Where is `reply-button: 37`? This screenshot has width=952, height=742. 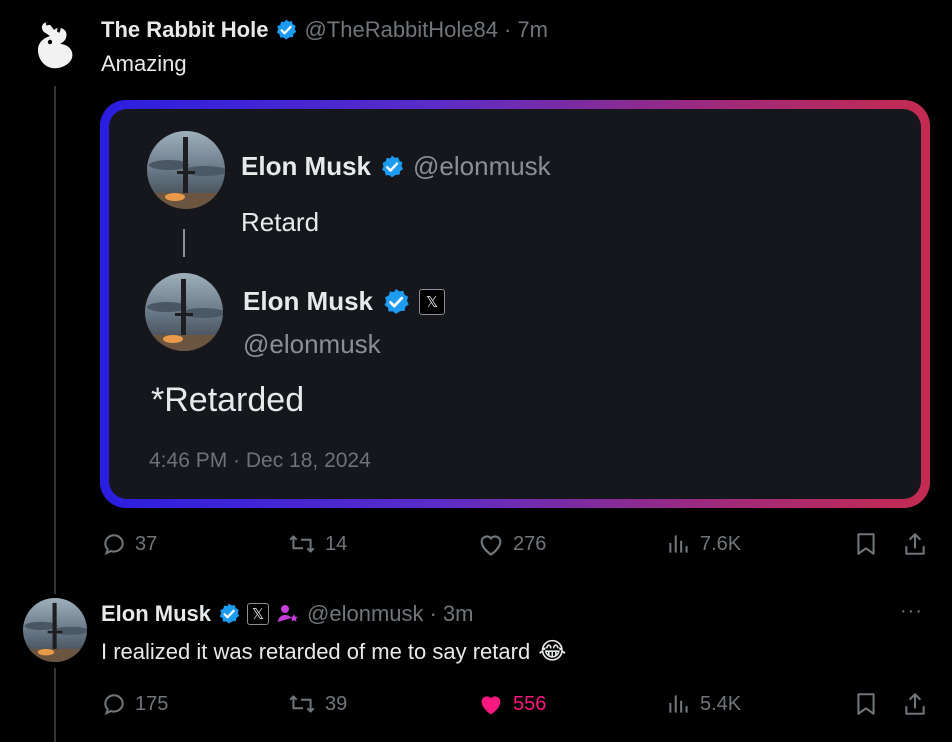 reply-button: 37 is located at coordinates (129, 544).